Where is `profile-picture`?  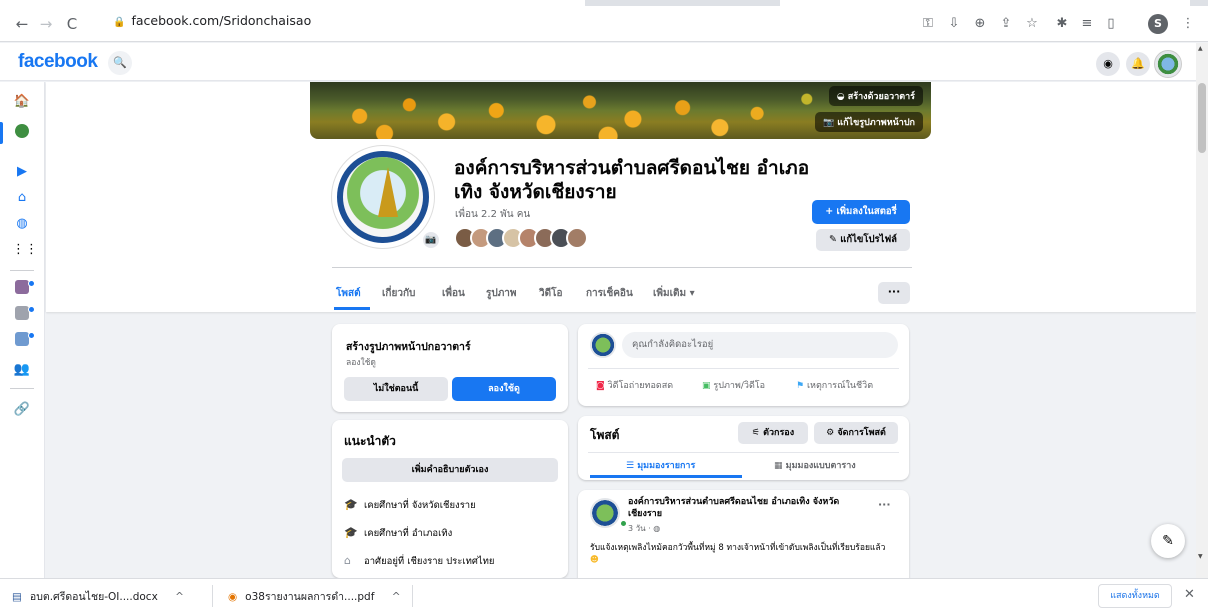
profile-picture is located at coordinates (383, 197).